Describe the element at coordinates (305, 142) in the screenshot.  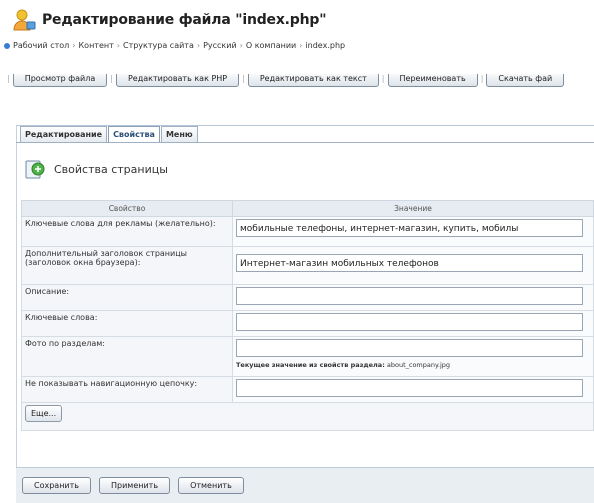
I see `tab-divider` at that location.